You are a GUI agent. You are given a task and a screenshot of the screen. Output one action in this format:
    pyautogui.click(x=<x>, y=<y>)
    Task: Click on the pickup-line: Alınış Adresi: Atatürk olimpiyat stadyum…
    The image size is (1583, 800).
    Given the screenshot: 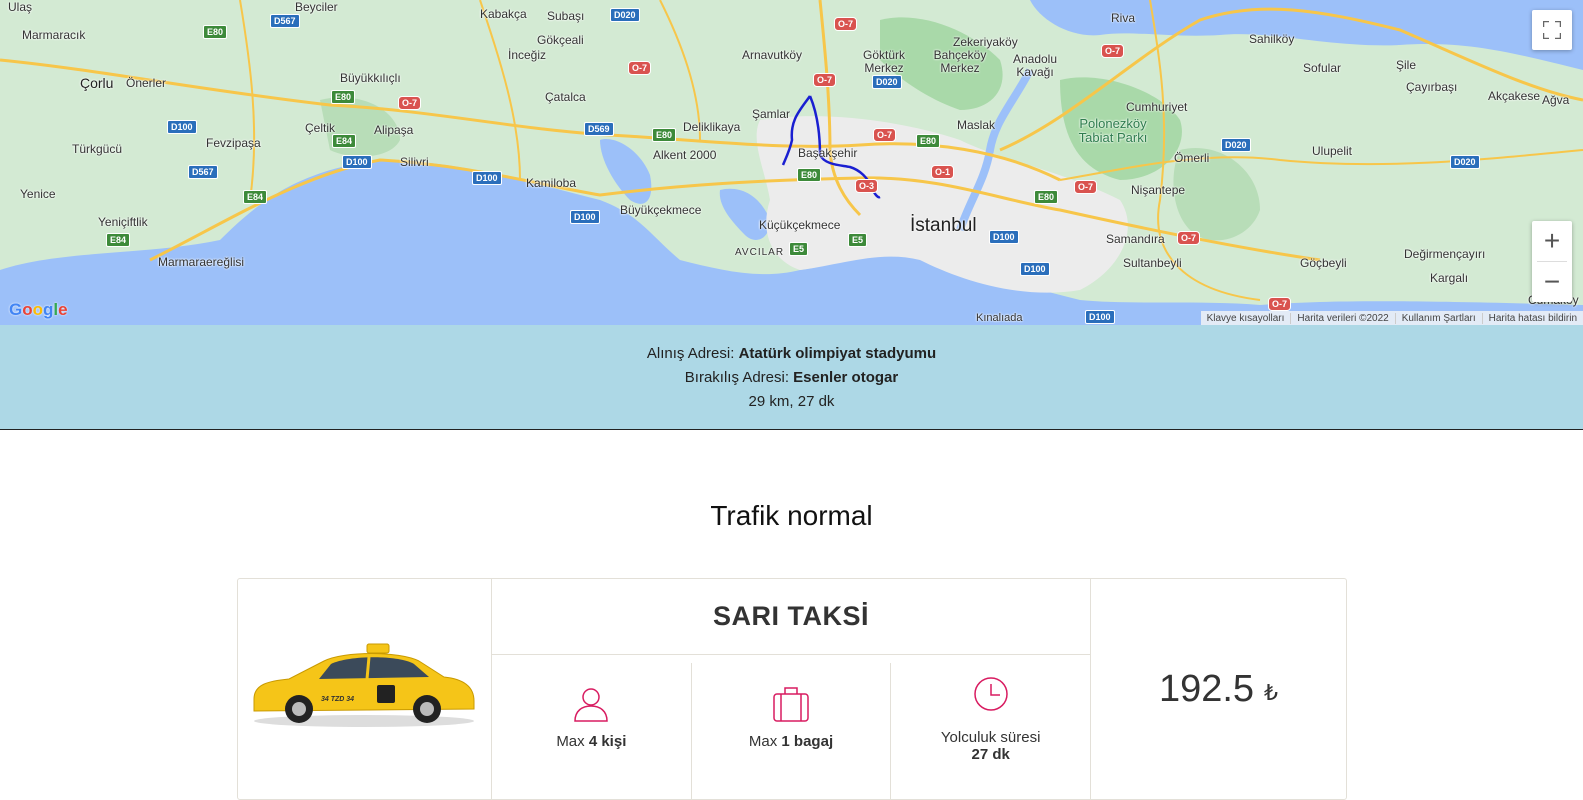 What is the action you would take?
    pyautogui.click(x=791, y=345)
    